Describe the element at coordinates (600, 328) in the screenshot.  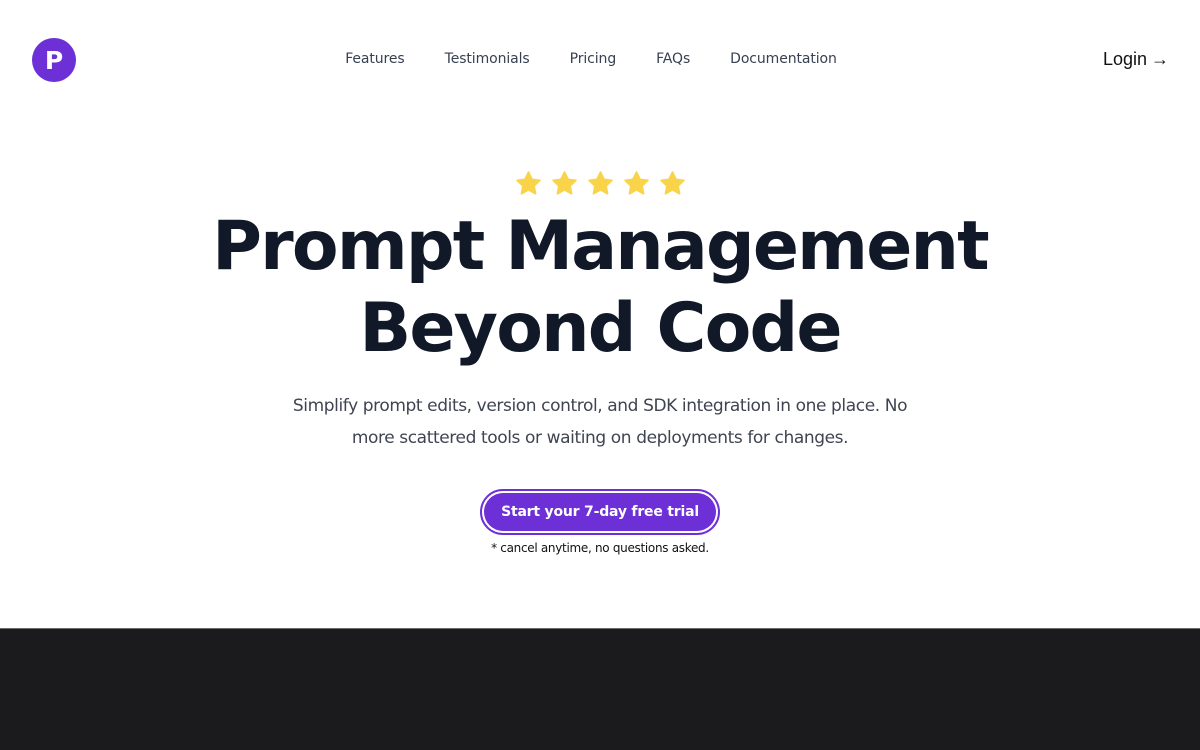
I see `headline-line-2: Beyond Code` at that location.